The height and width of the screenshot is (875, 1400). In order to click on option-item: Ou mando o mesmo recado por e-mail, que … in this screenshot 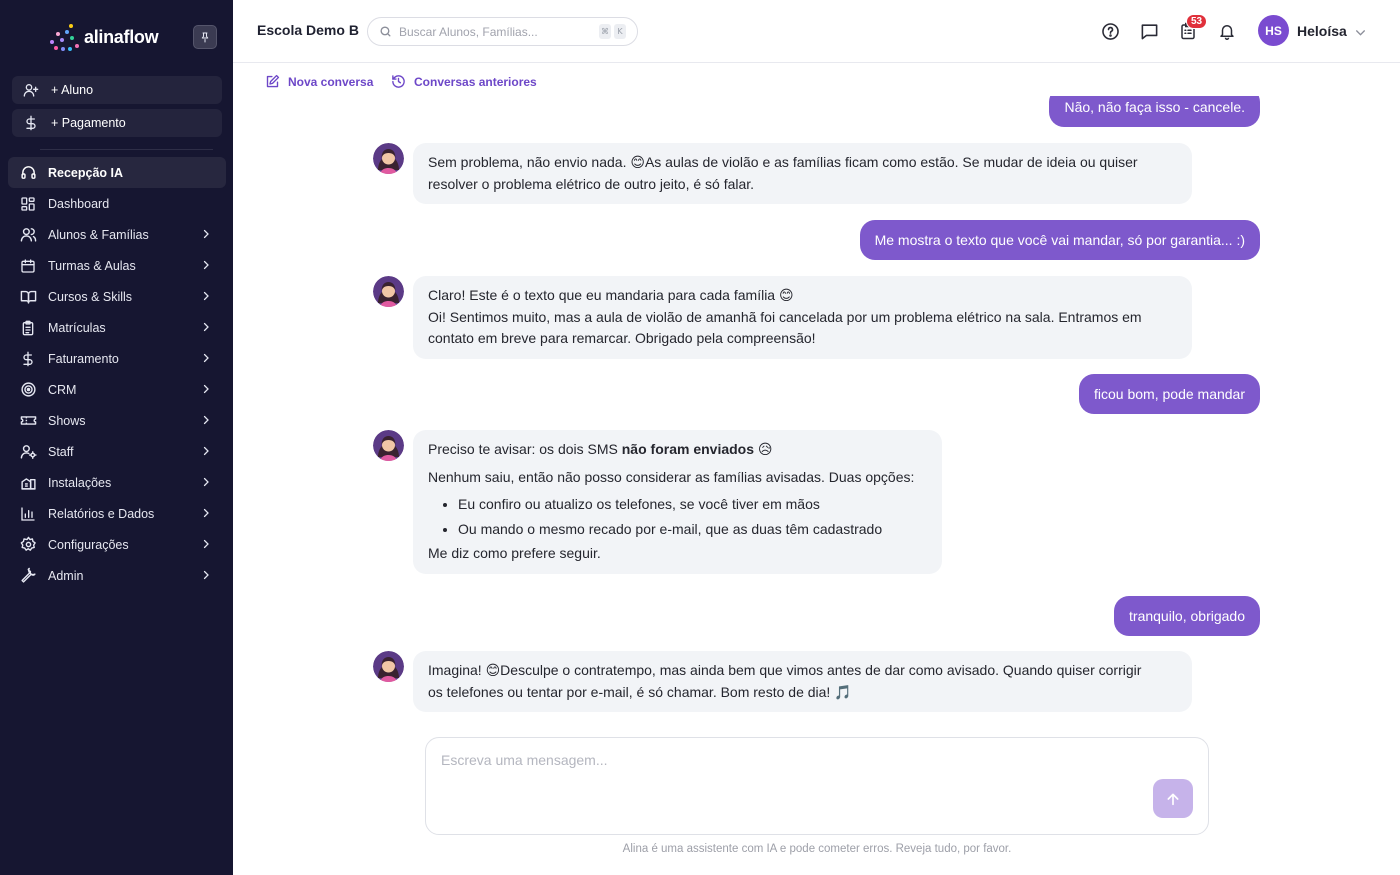, I will do `click(692, 529)`.